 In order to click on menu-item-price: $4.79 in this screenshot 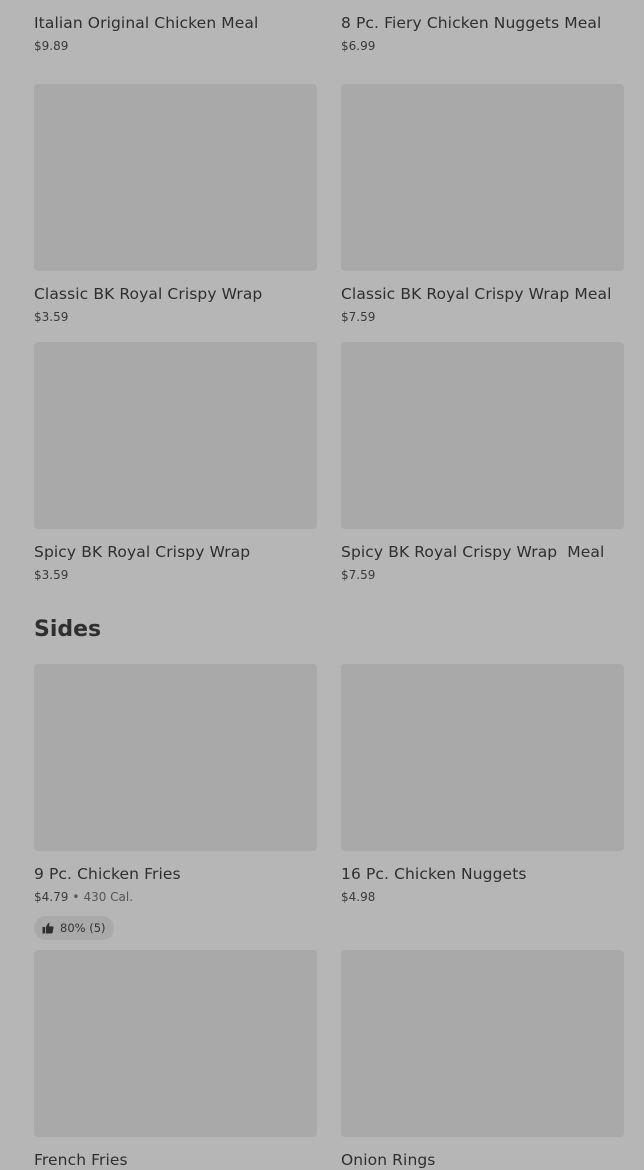, I will do `click(51, 897)`.